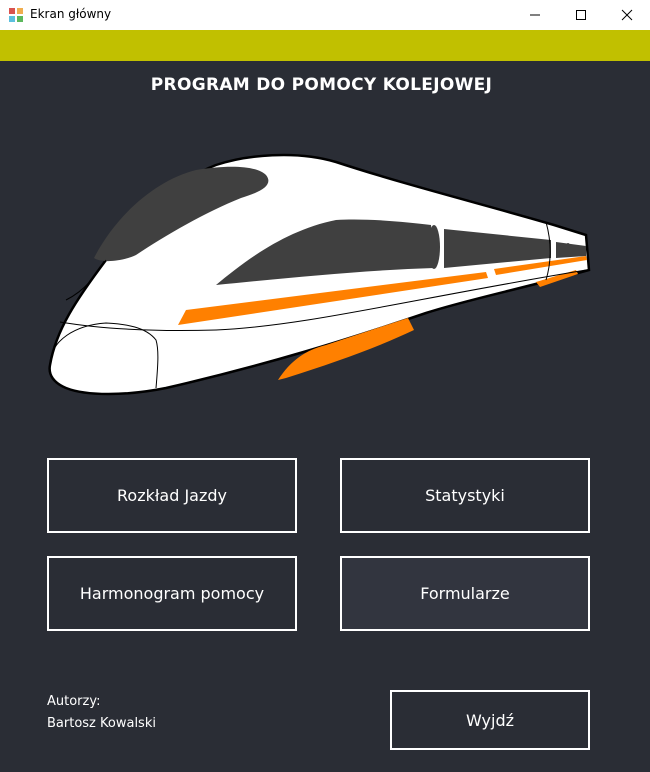 This screenshot has height=772, width=650. I want to click on close-icon, so click(627, 15).